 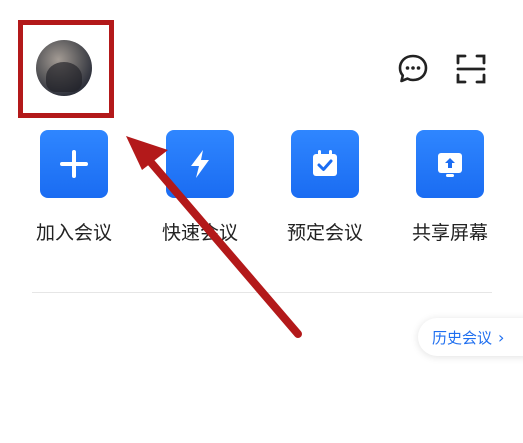 I want to click on join-meeting-tile, so click(x=74, y=164).